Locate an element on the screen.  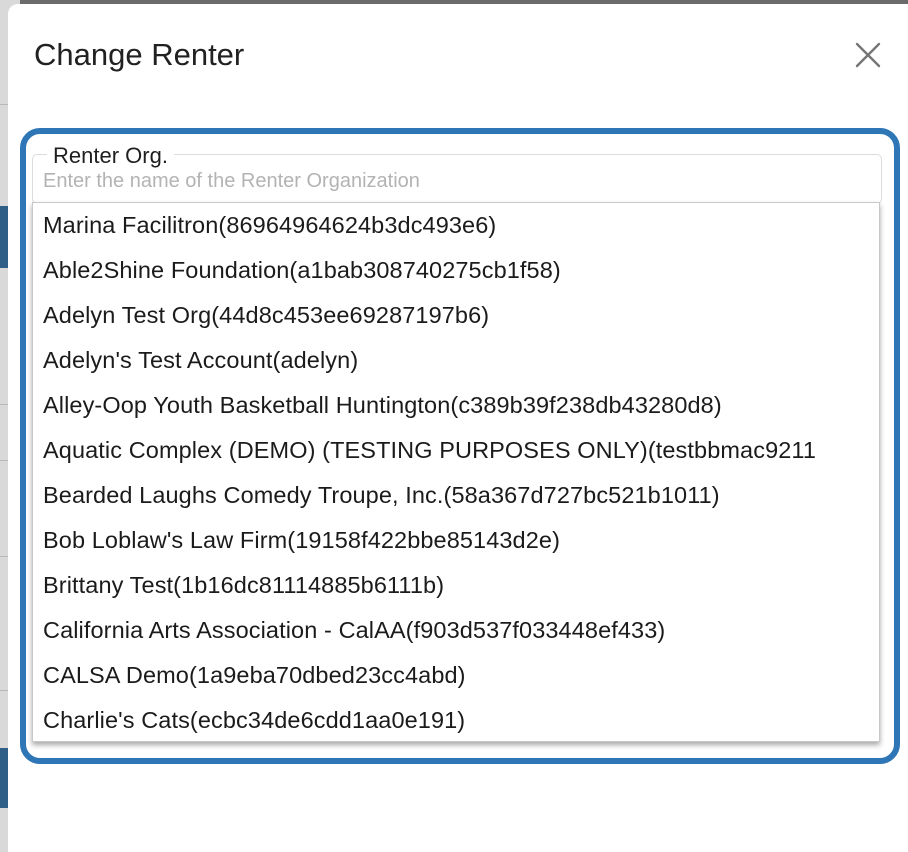
renter-org-field: Renter Org. is located at coordinates (457, 174).